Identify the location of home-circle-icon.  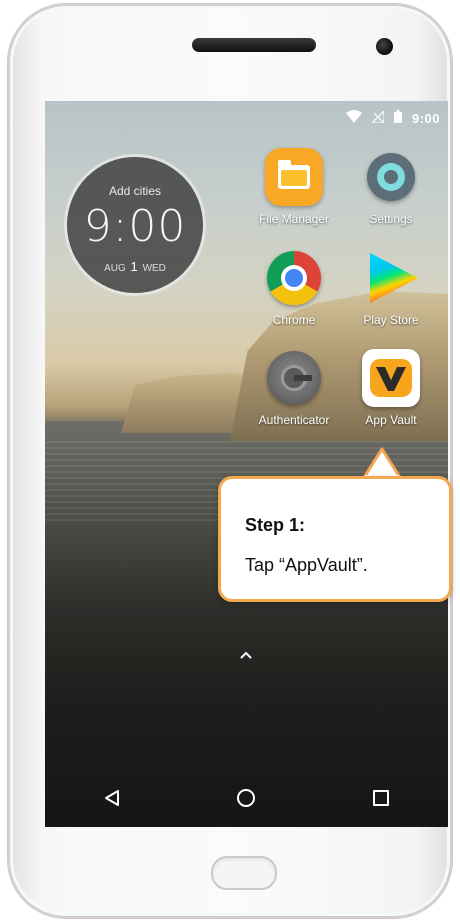
(246, 798).